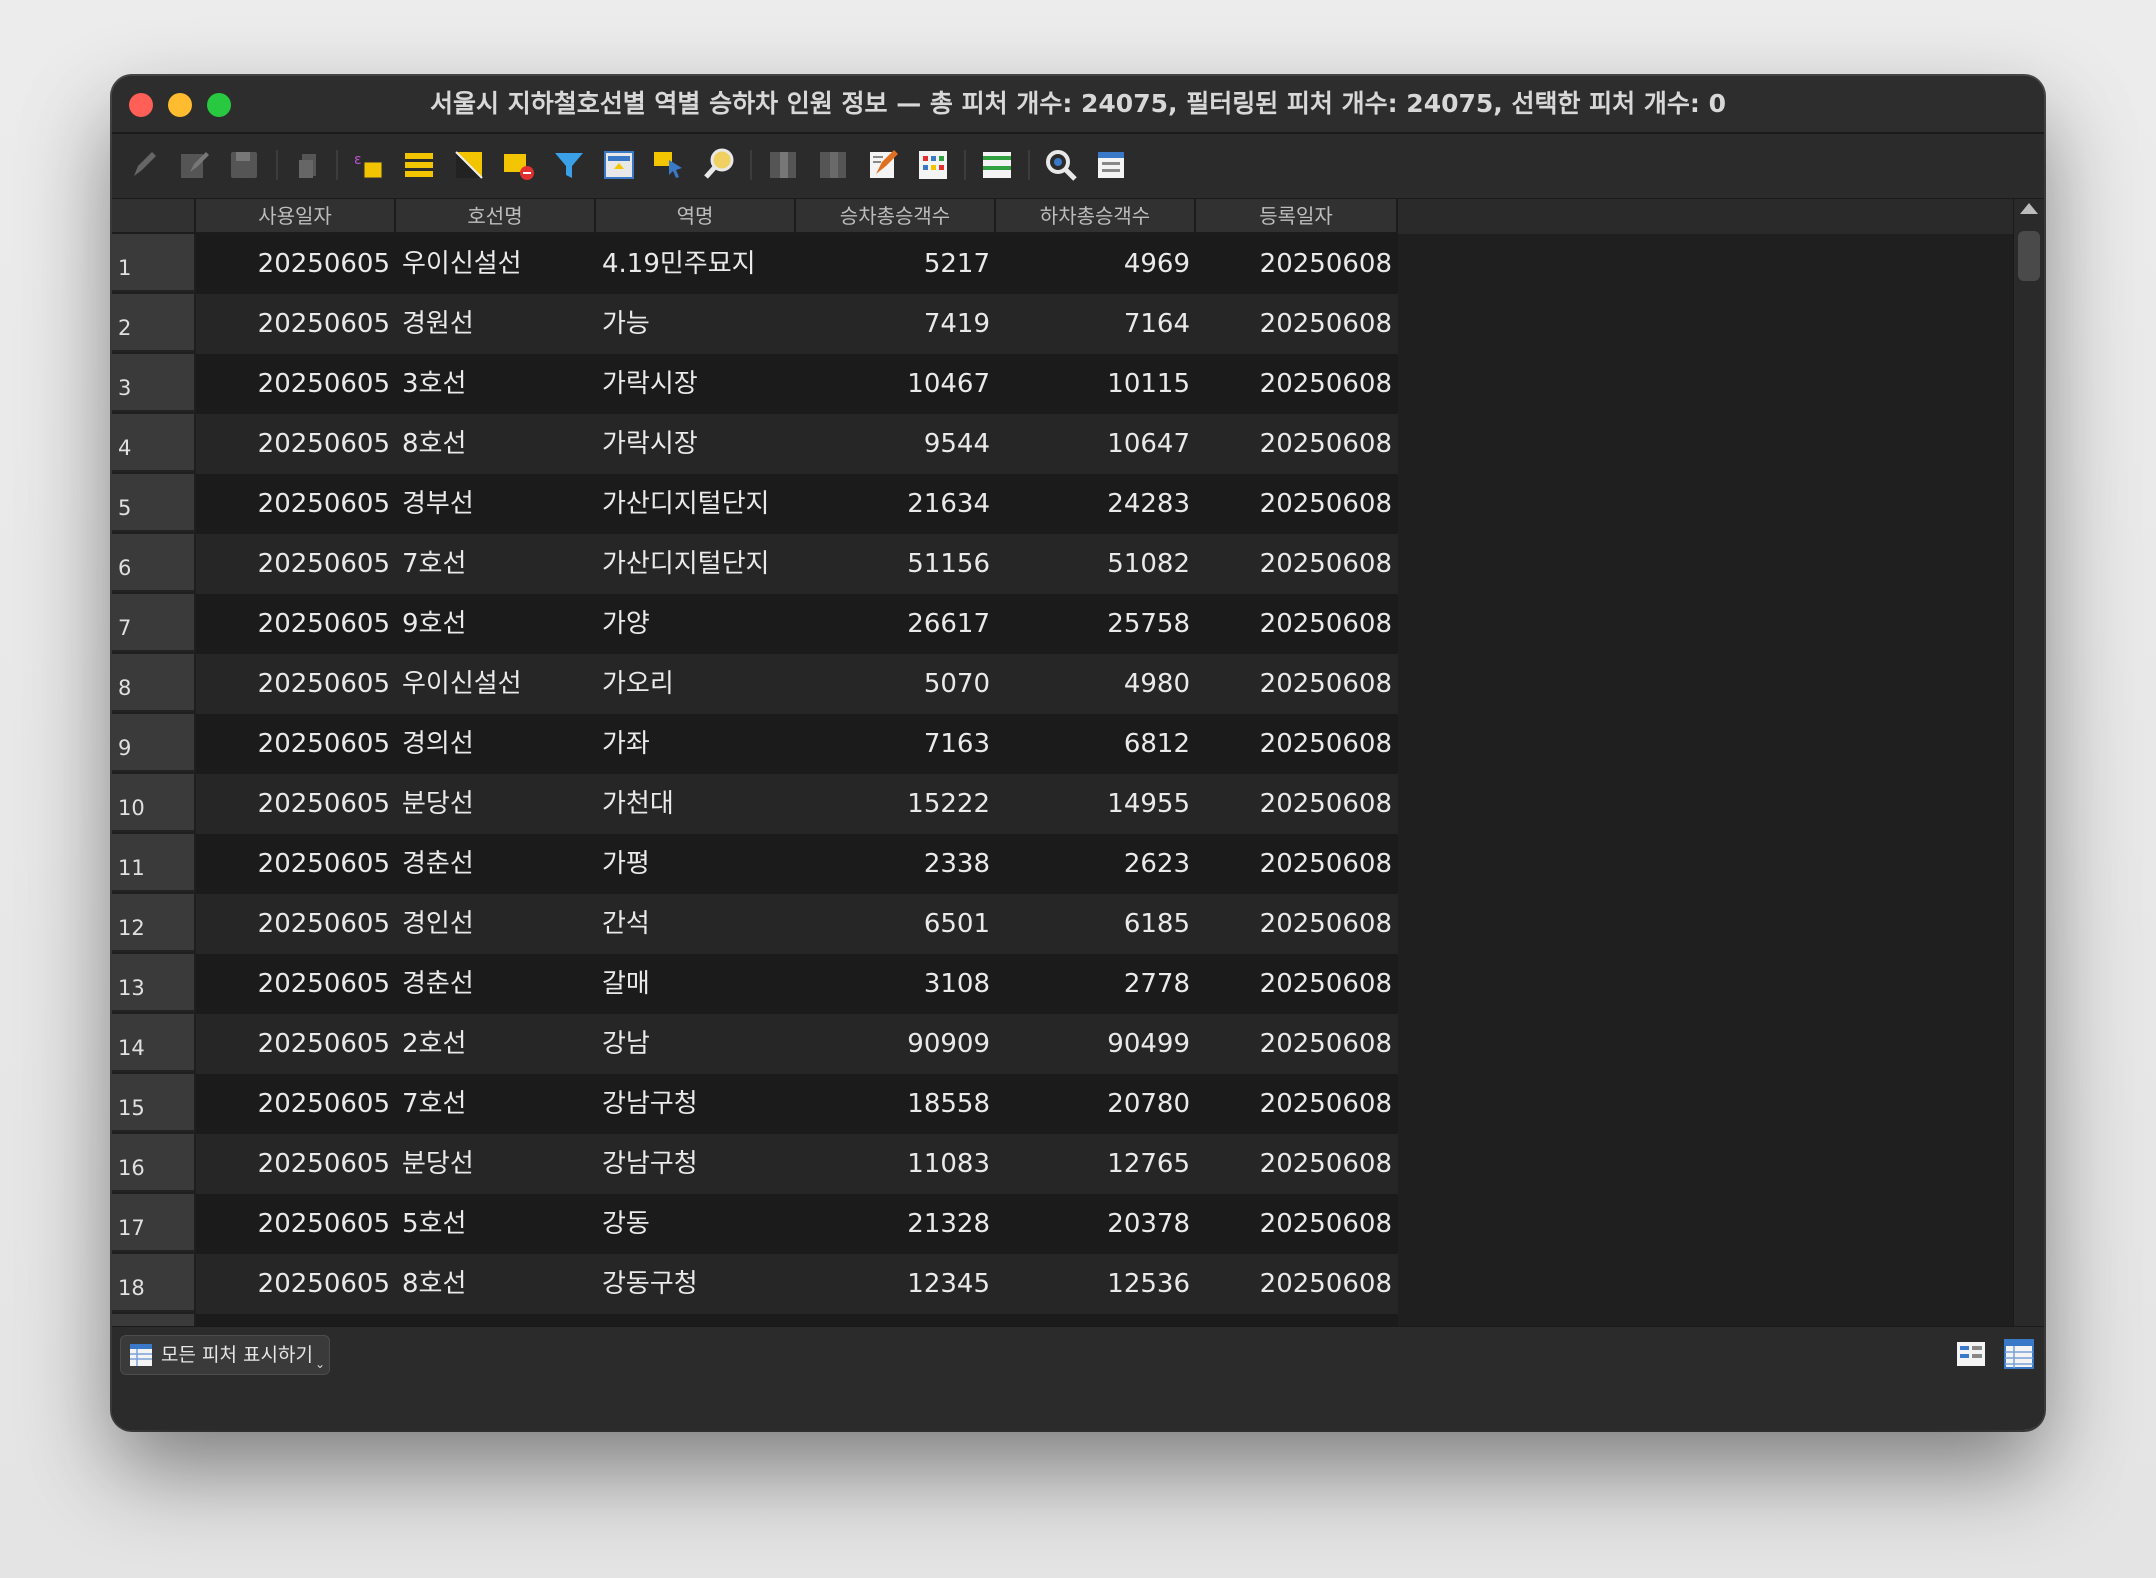  I want to click on column-header-역명: 역명, so click(696, 216).